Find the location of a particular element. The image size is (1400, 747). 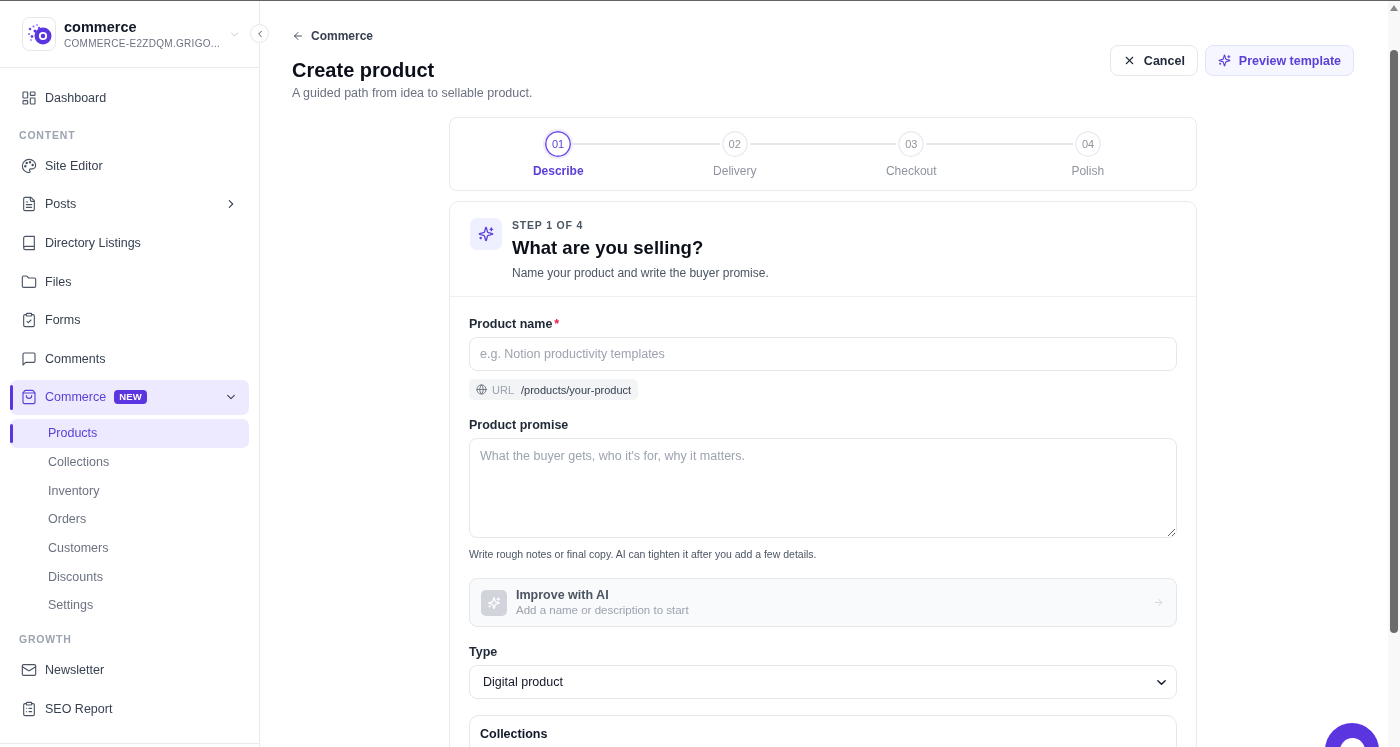

field-hint: Write rough notes or final copy. AI can tighten it after you add a few details. is located at coordinates (643, 554).